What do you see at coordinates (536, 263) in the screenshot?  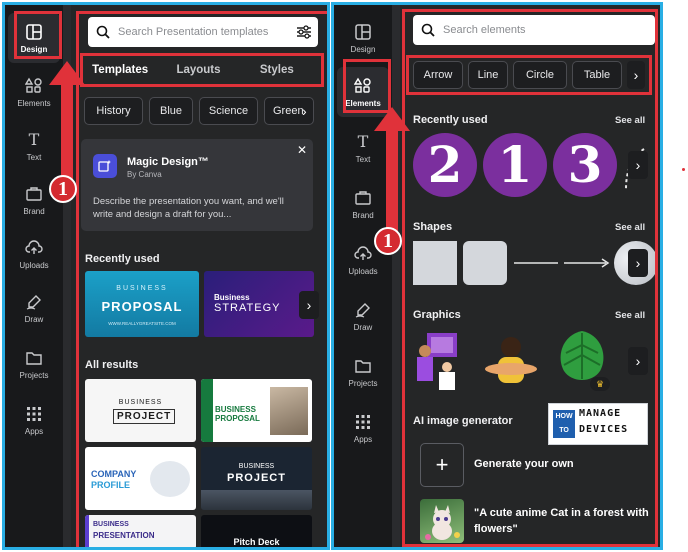 I see `shape-line` at bounding box center [536, 263].